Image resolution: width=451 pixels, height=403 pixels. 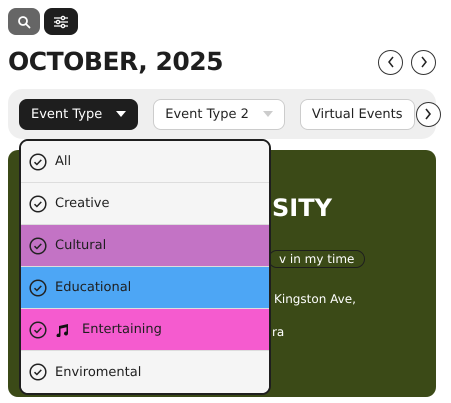 I want to click on filter-dropdown: Event Type, so click(x=78, y=114).